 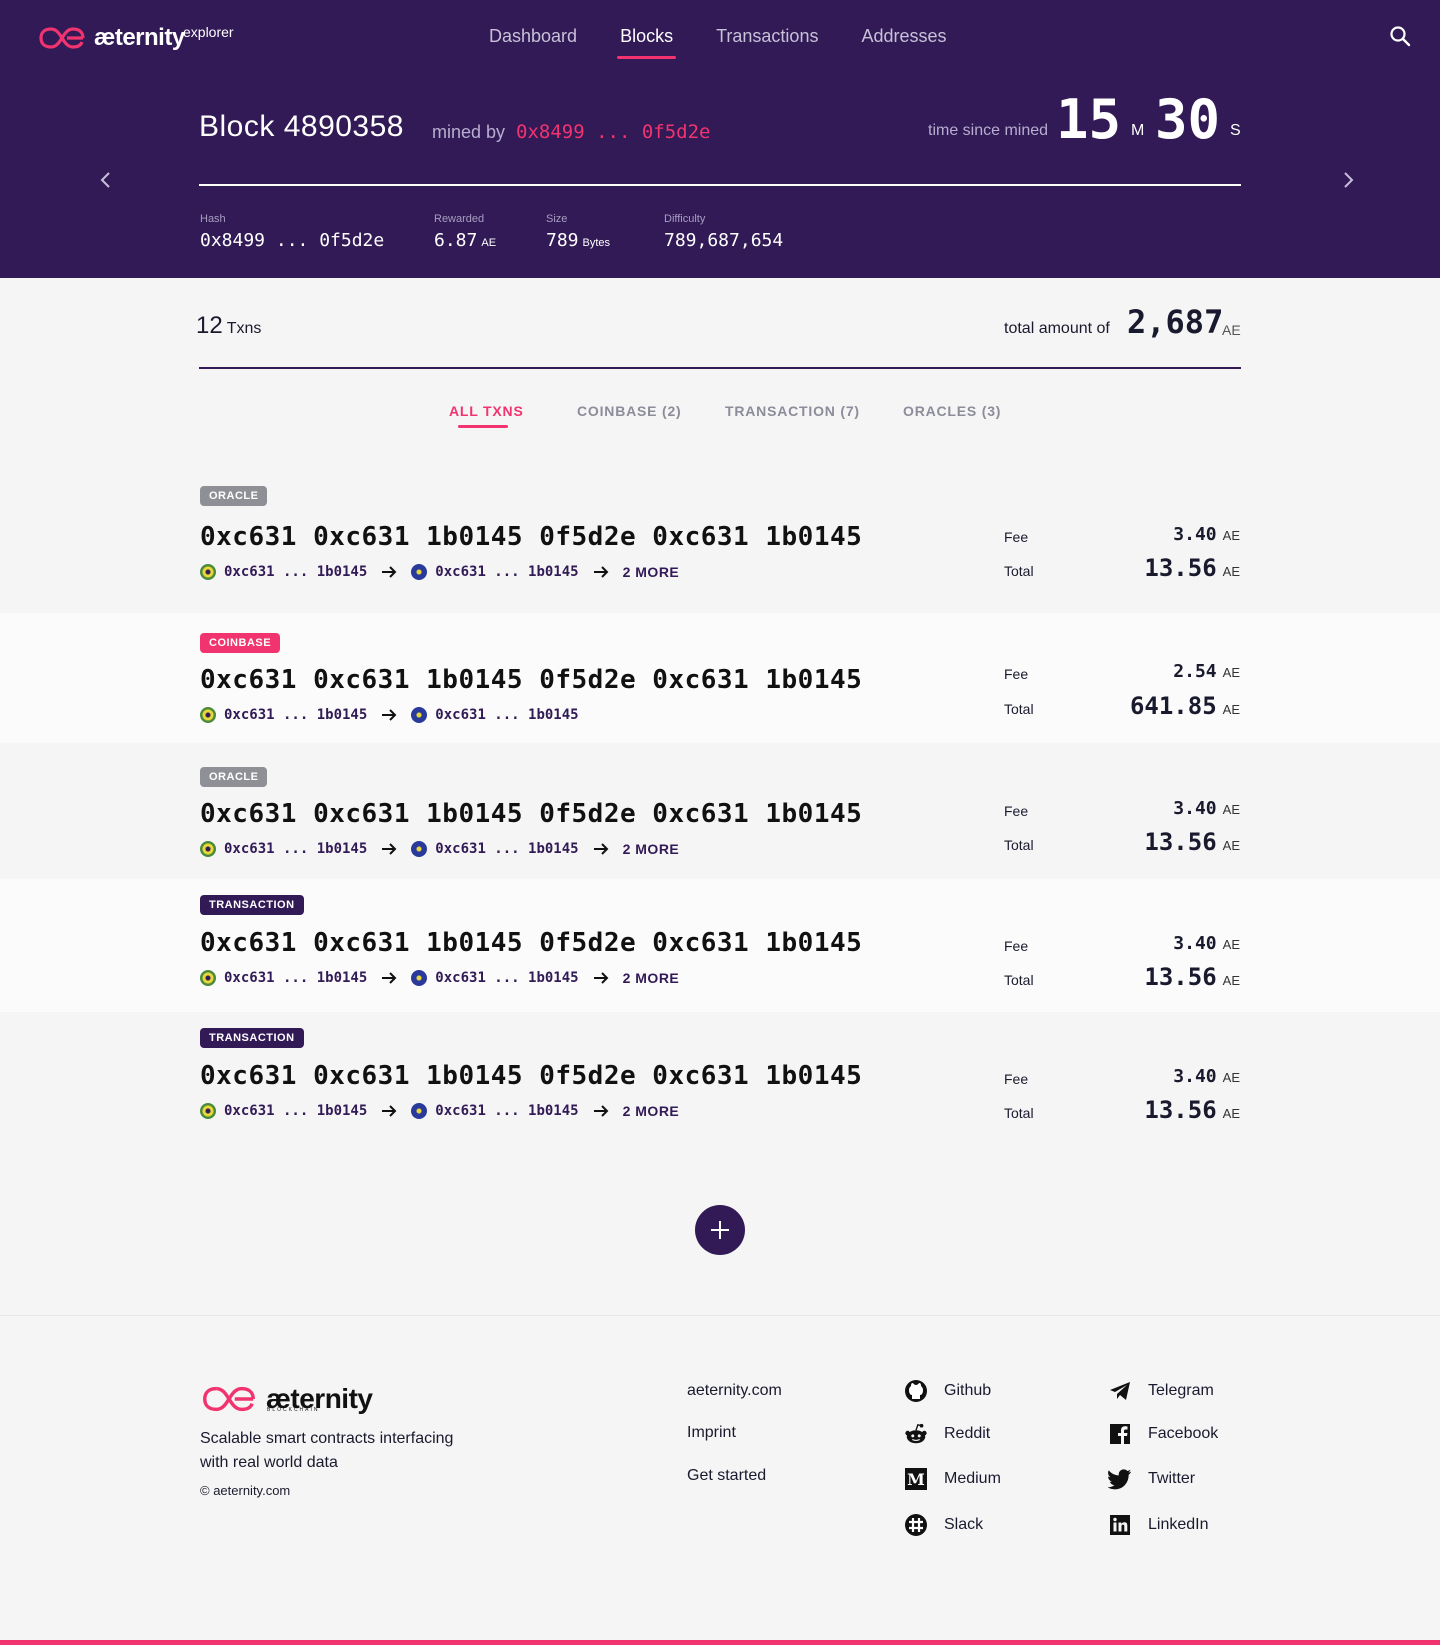 I want to click on fee-value: 3.40 AE, so click(x=1206, y=1076).